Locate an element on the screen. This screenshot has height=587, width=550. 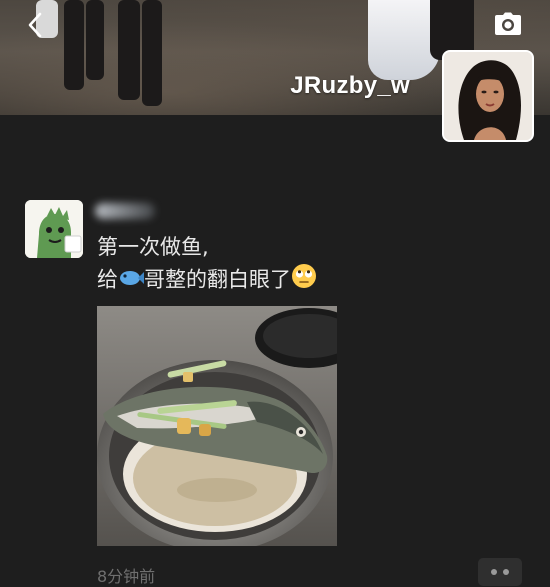
profile-username: JRuzby_w is located at coordinates (350, 86).